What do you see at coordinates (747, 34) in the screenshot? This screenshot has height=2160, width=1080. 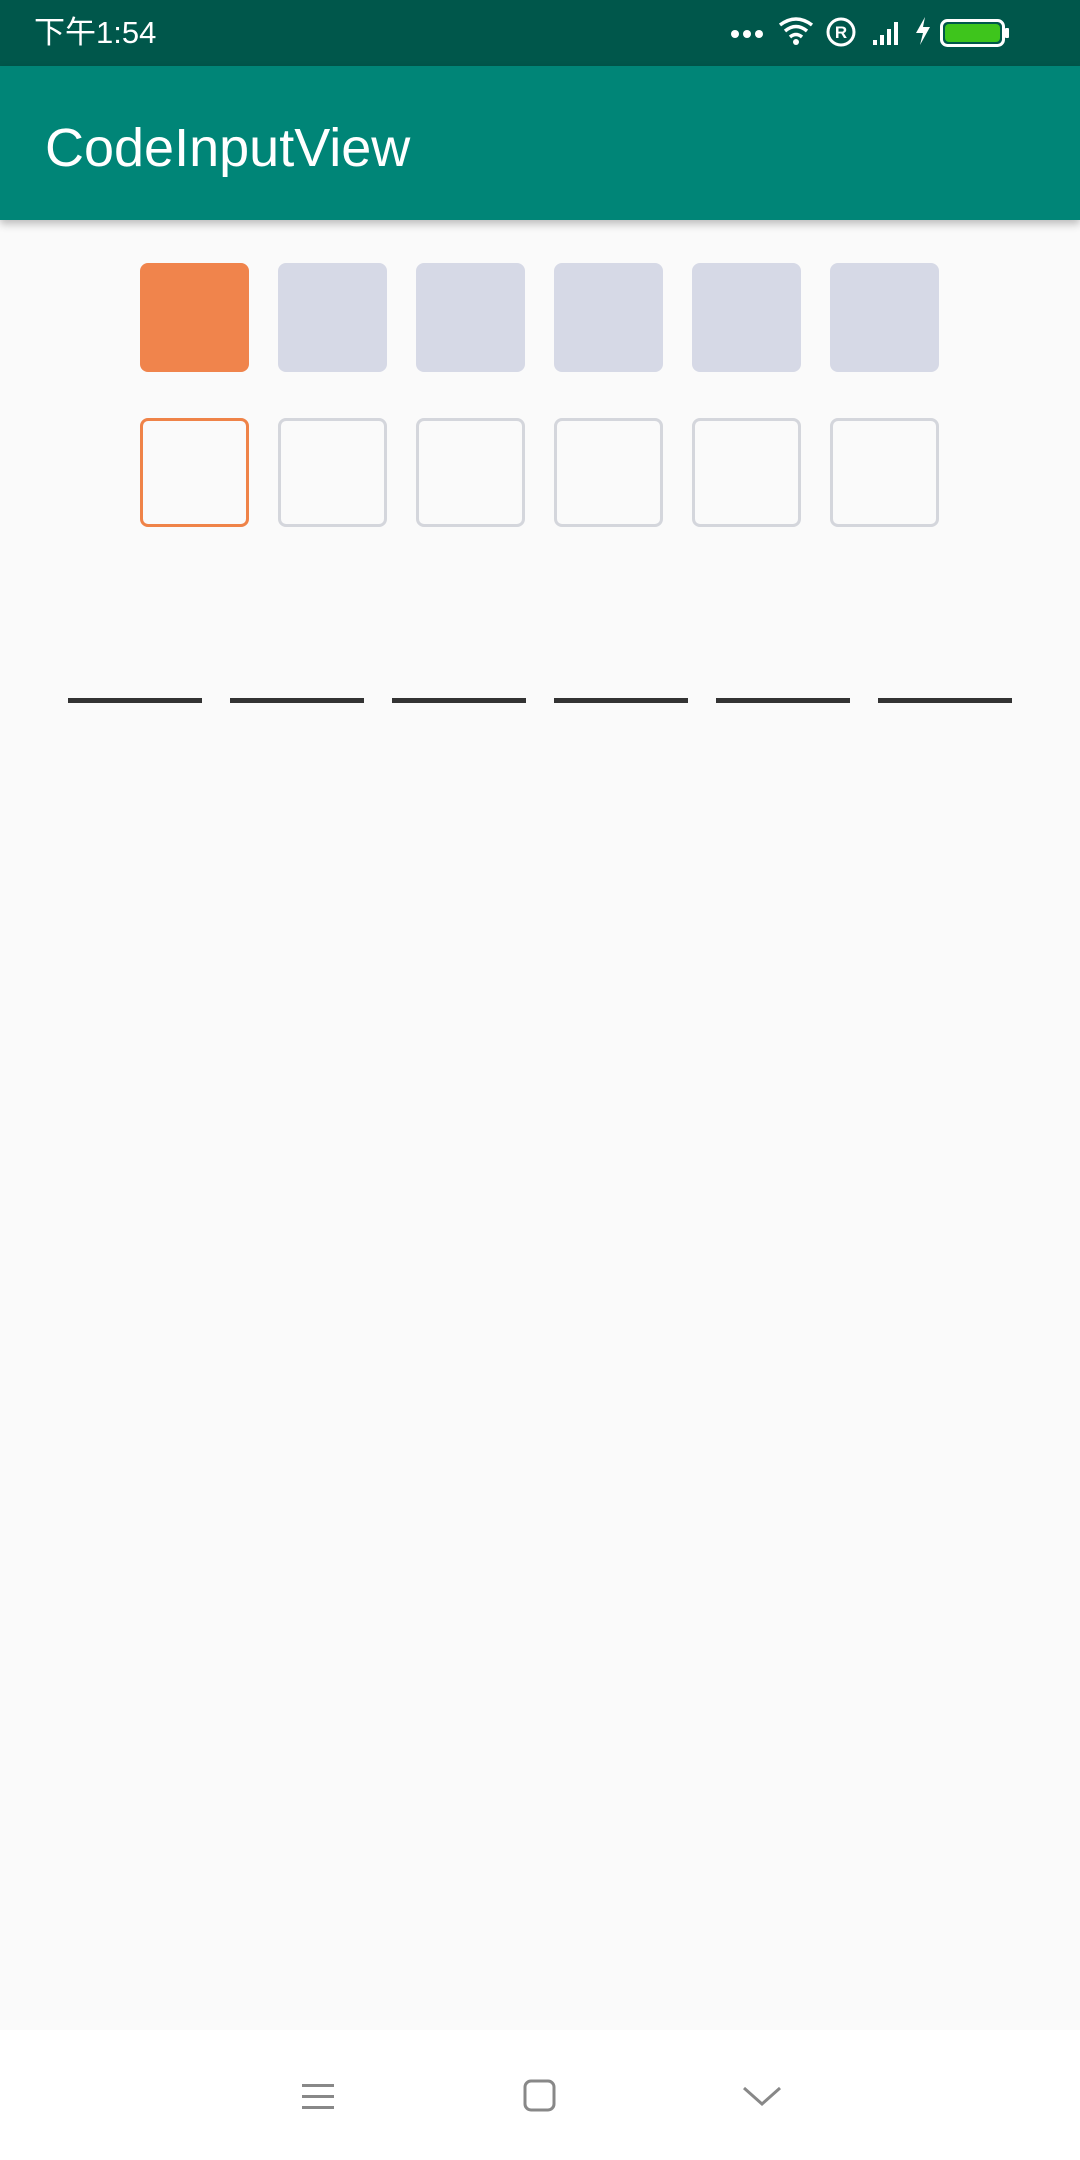 I see `more-dots-icon` at bounding box center [747, 34].